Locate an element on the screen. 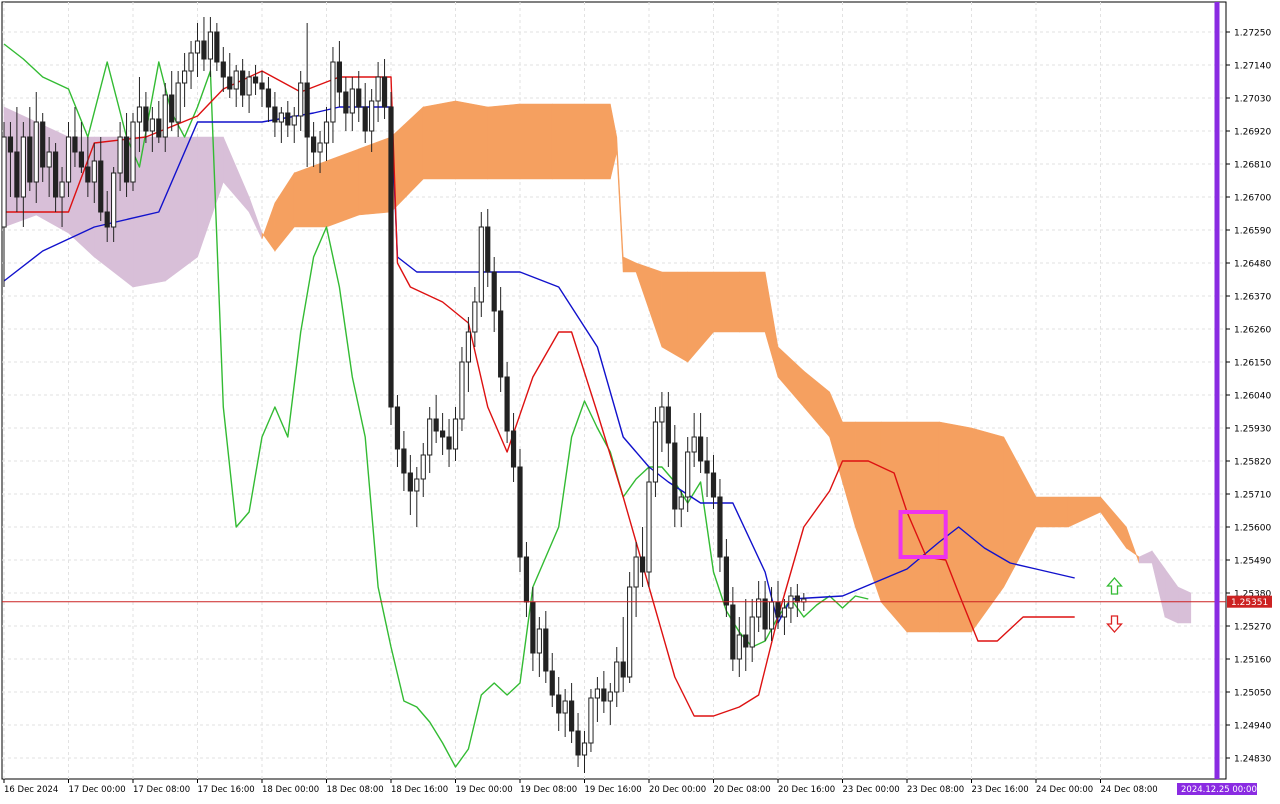  candle-body-bear is located at coordinates (778, 609).